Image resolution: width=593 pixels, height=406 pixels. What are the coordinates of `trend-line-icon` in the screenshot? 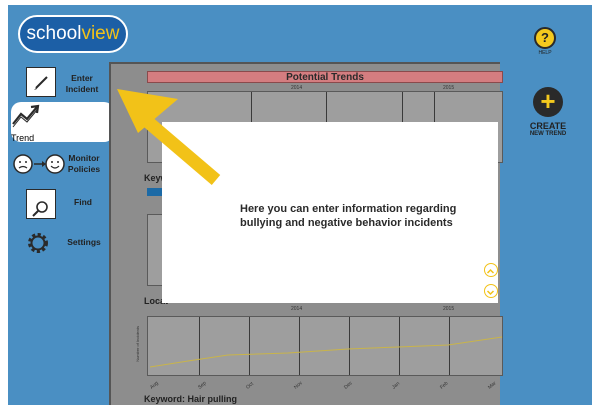 It's located at (26, 116).